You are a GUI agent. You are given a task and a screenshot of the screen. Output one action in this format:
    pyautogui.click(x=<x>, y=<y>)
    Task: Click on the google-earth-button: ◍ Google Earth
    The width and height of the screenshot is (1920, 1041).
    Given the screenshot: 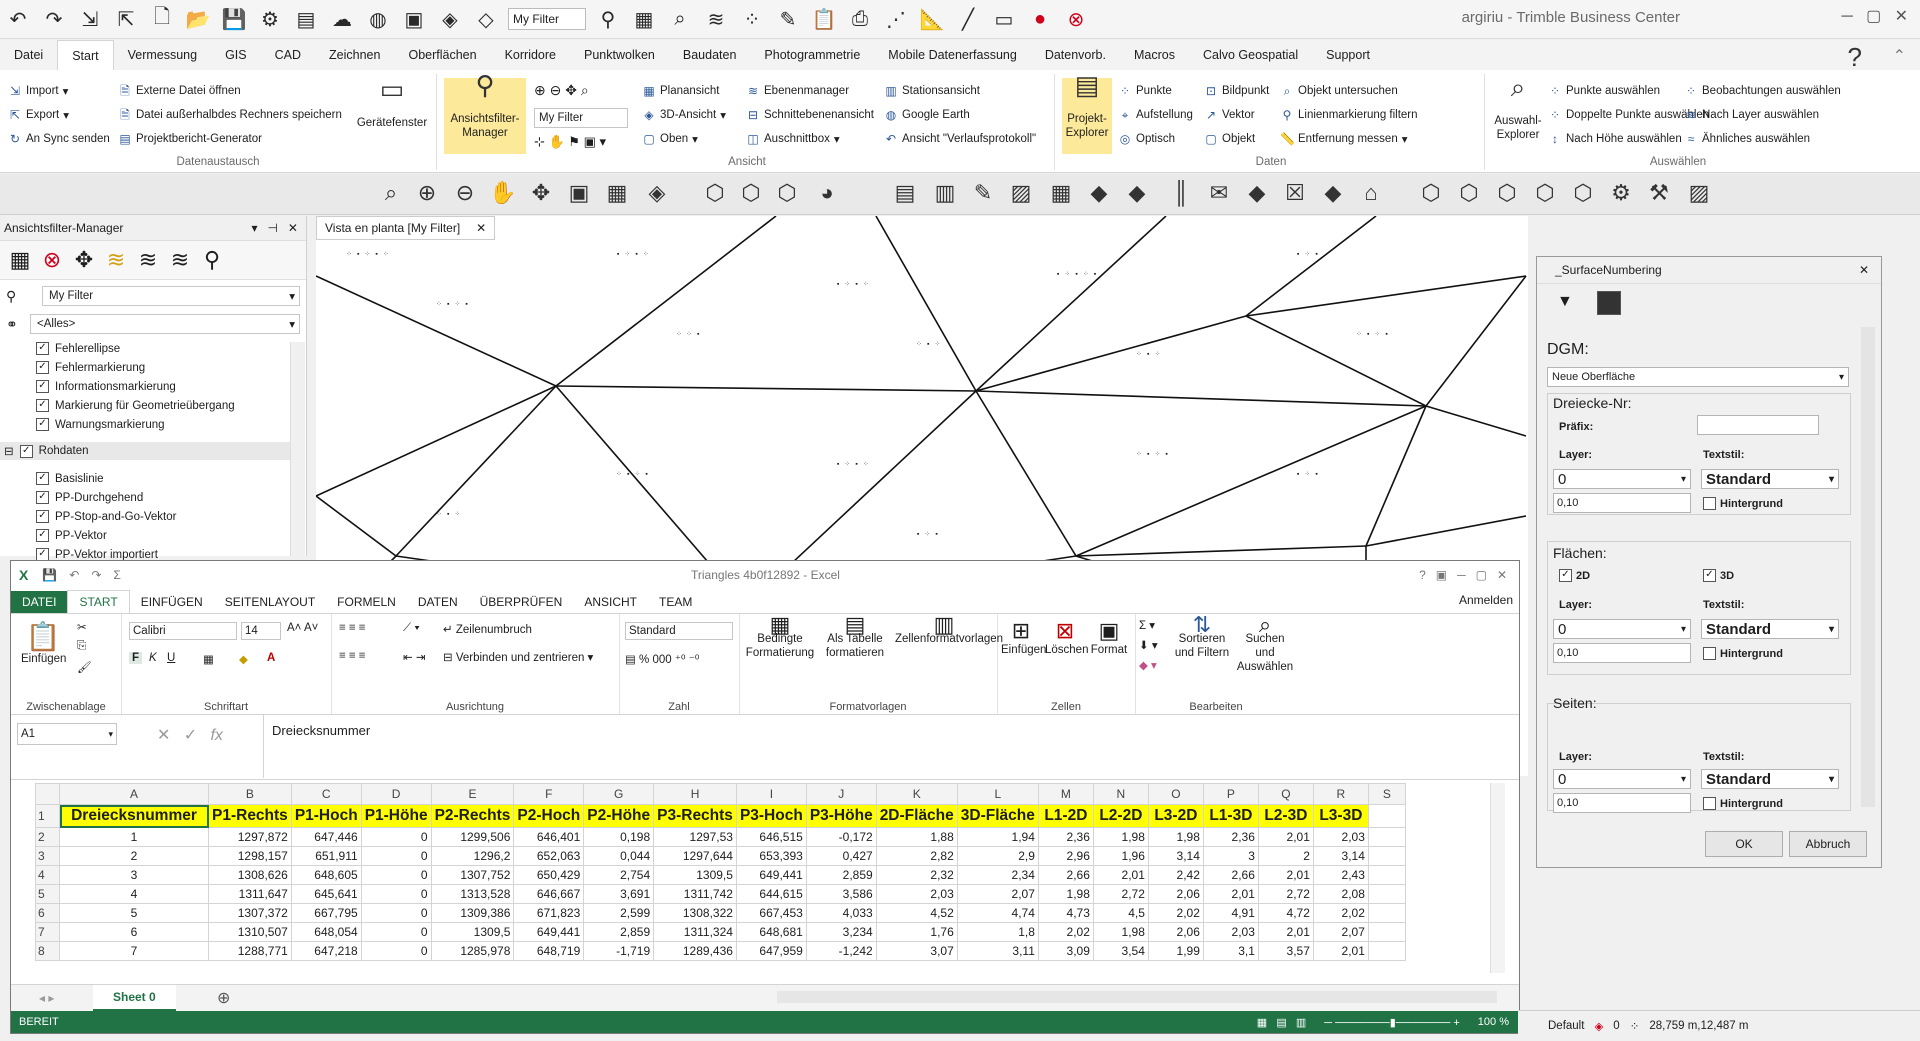 What is the action you would take?
    pyautogui.click(x=927, y=115)
    